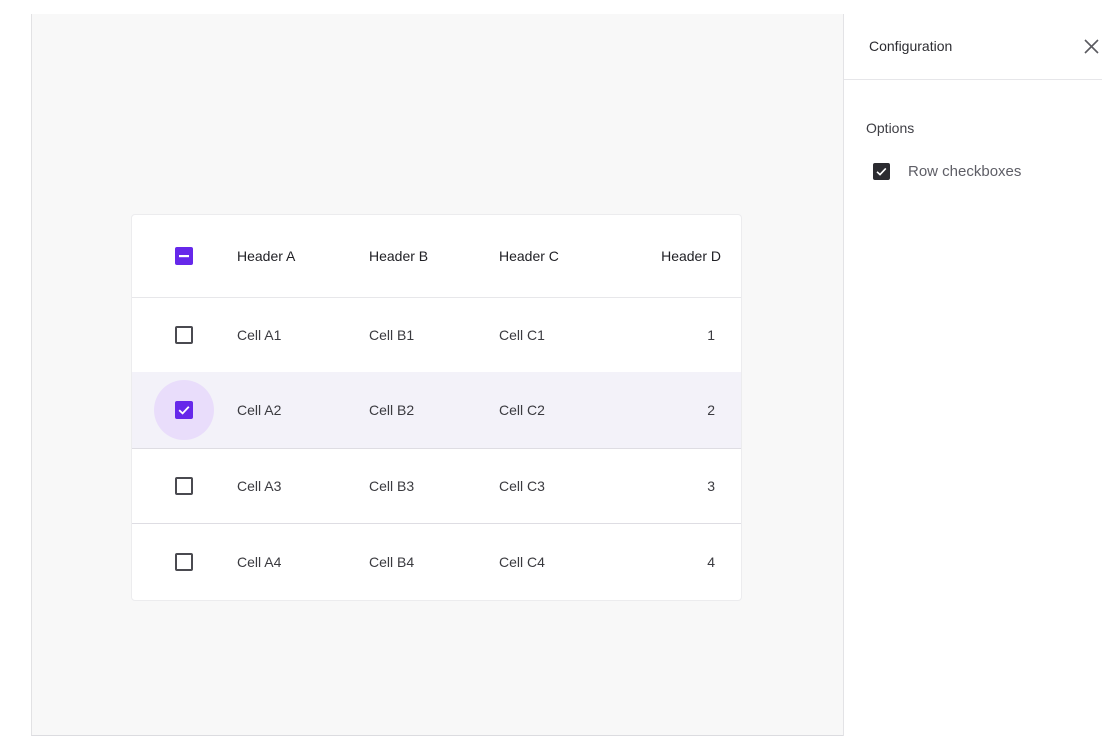 The height and width of the screenshot is (754, 1102). I want to click on cell-a: Cell A4, so click(259, 562).